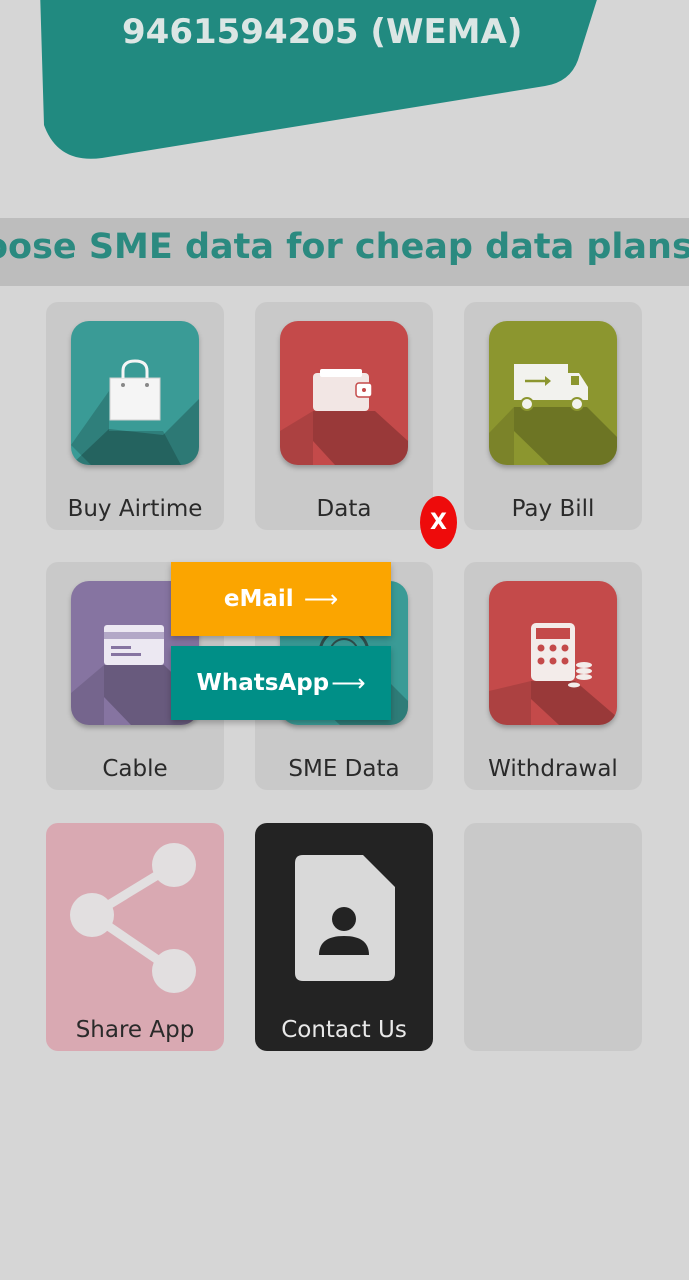  Describe the element at coordinates (553, 509) in the screenshot. I see `pay-bill-label: Pay Bill` at that location.